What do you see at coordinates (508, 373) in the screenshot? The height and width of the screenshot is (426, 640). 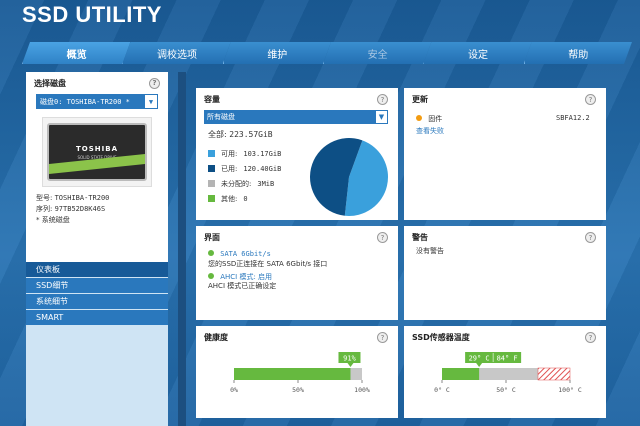 I see `temperature-bar: 29° C 84° F 0° C 50° C 100° C` at bounding box center [508, 373].